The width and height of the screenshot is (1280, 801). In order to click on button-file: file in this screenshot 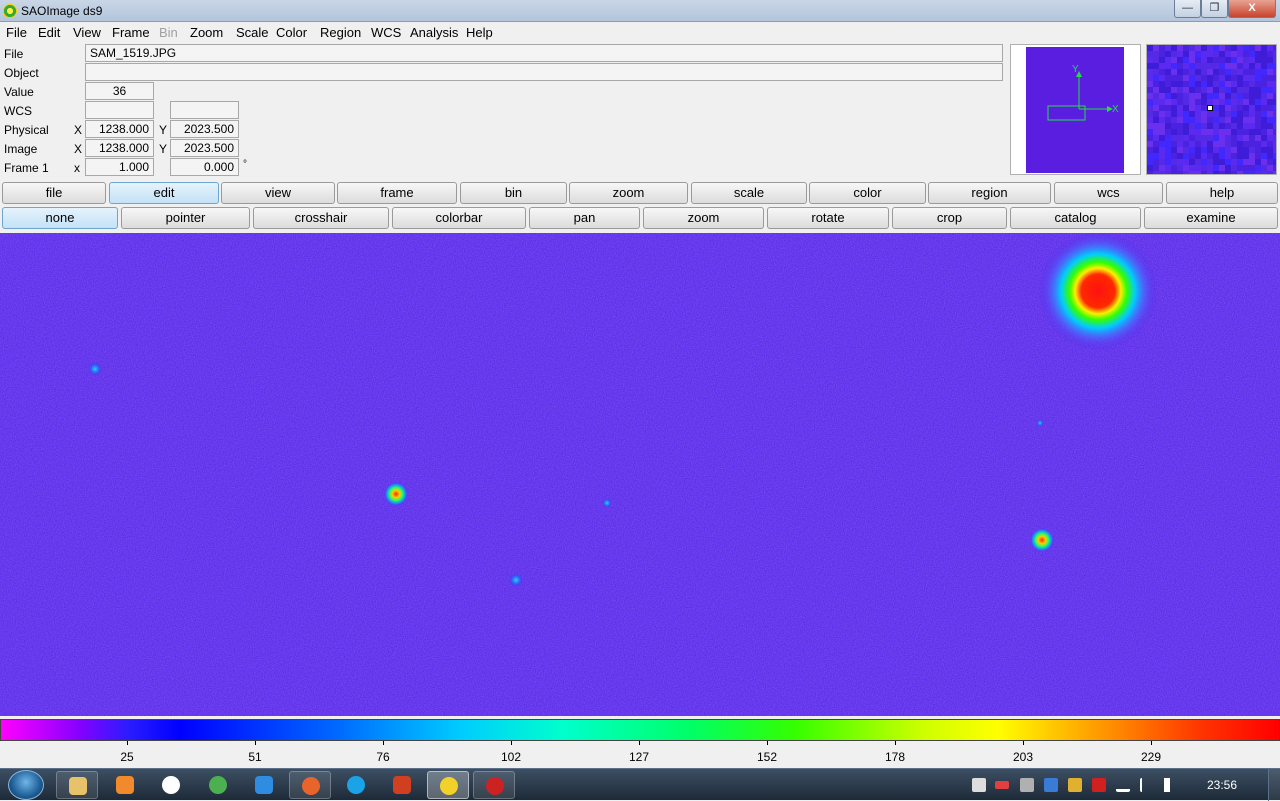, I will do `click(54, 193)`.